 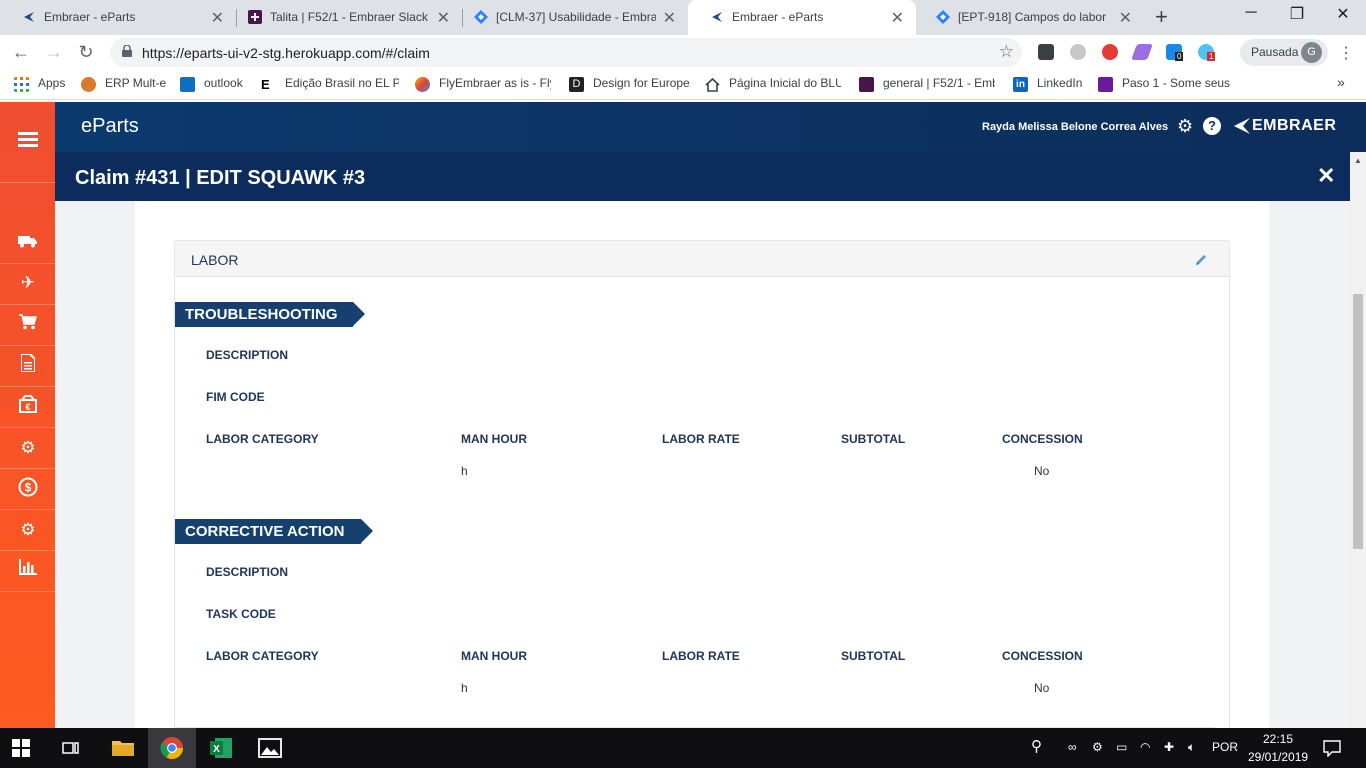 What do you see at coordinates (1207, 52) in the screenshot?
I see `globe-extension-icon: 1` at bounding box center [1207, 52].